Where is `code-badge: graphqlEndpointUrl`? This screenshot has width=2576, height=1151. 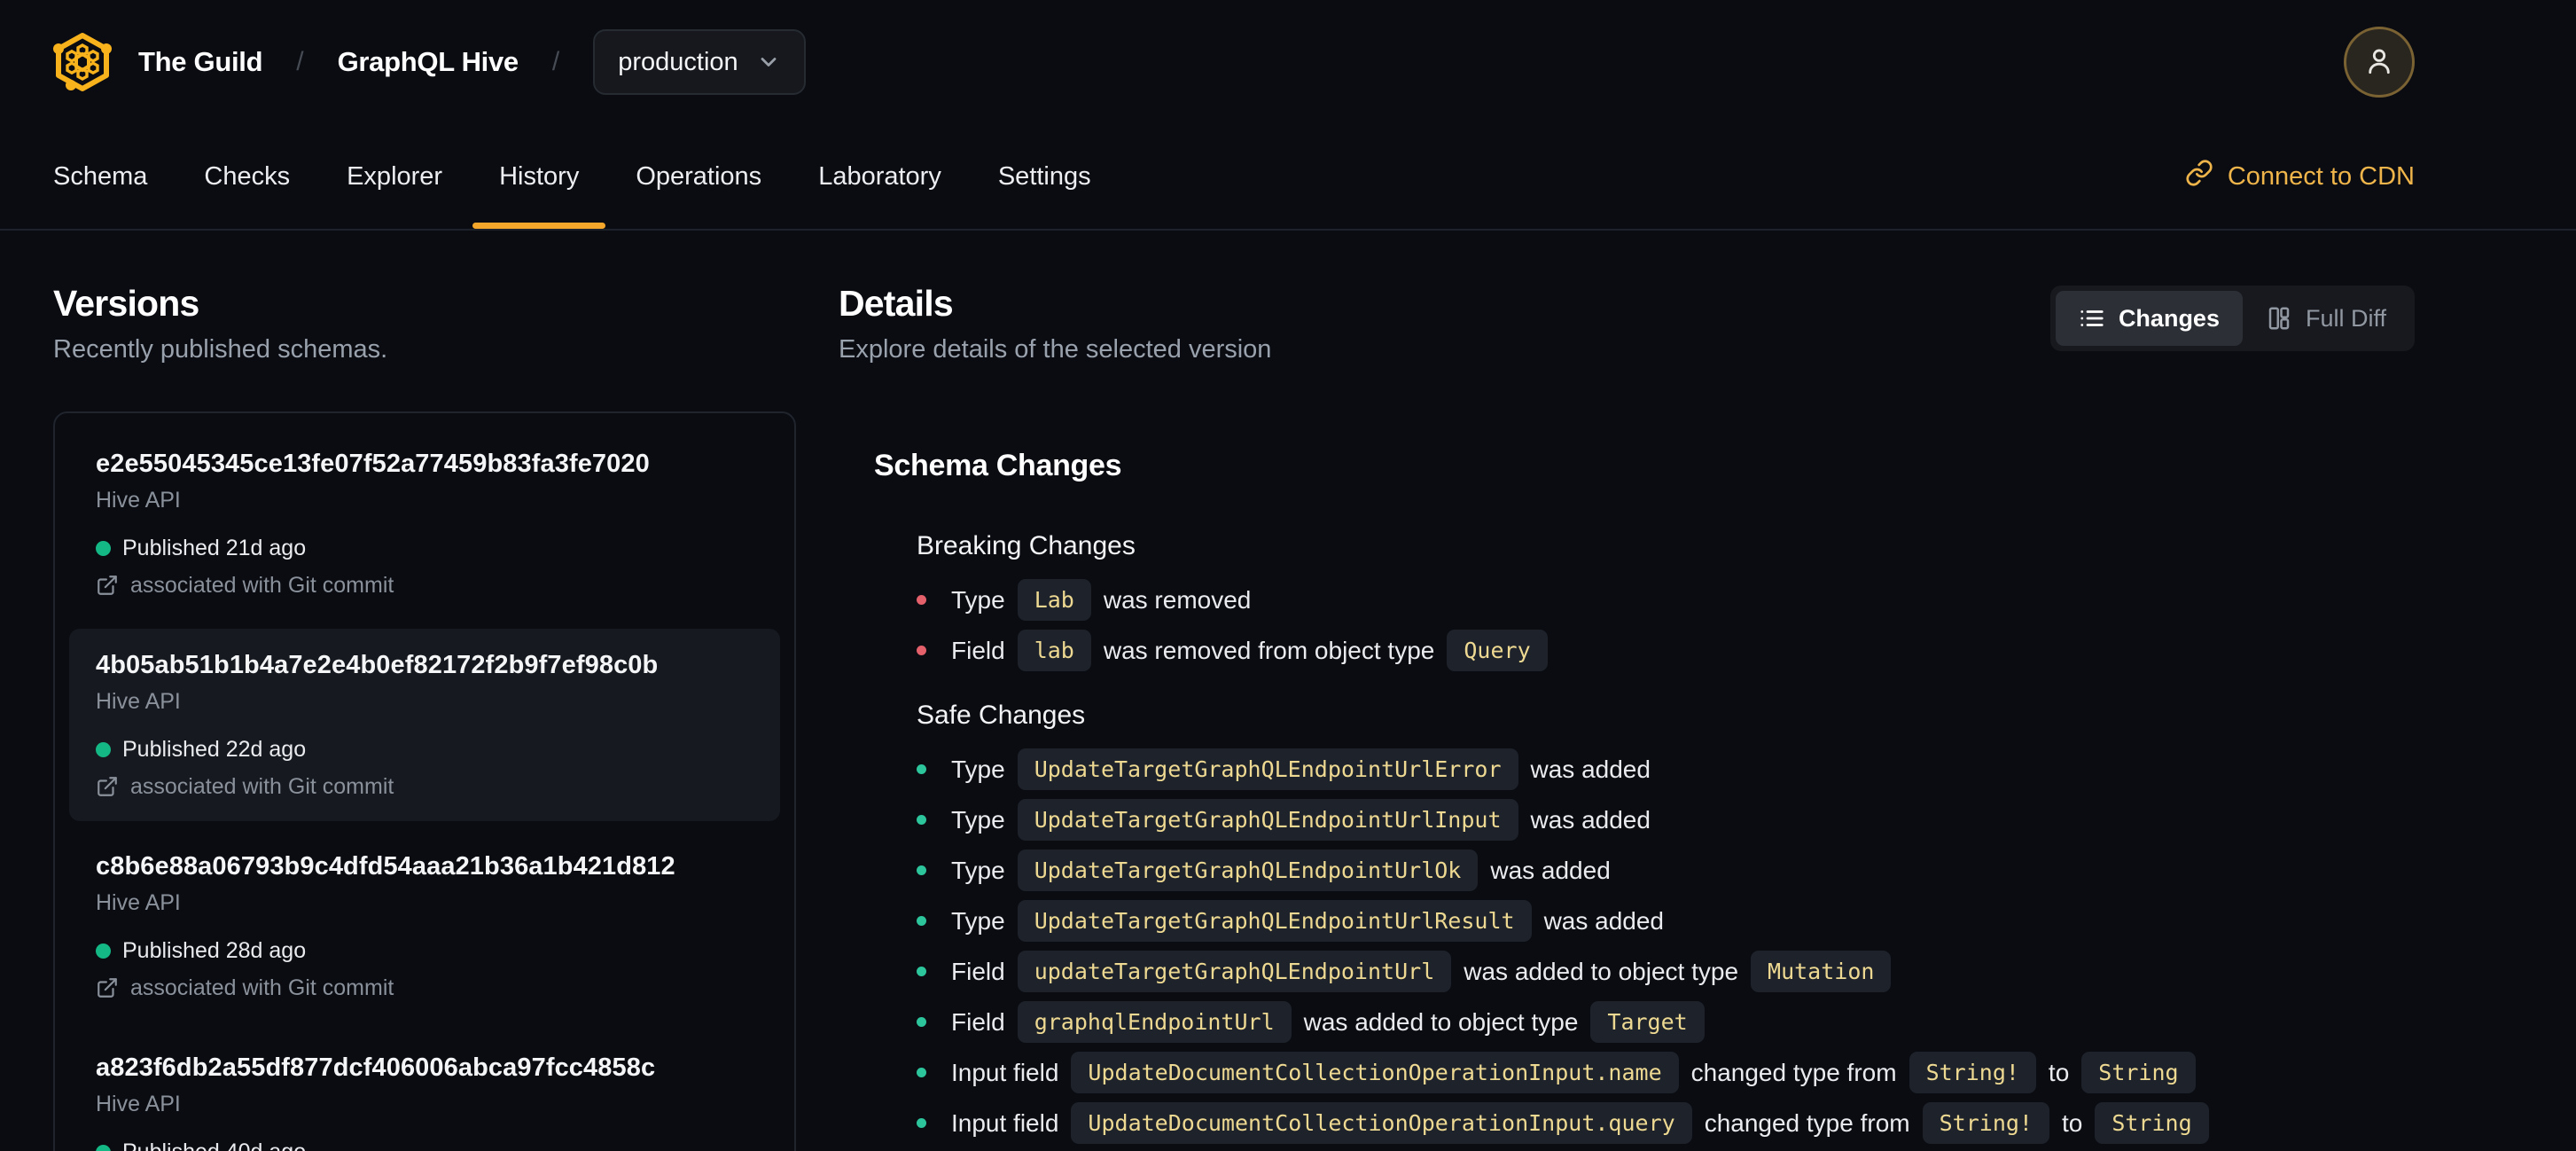
code-badge: graphqlEndpointUrl is located at coordinates (1154, 1022).